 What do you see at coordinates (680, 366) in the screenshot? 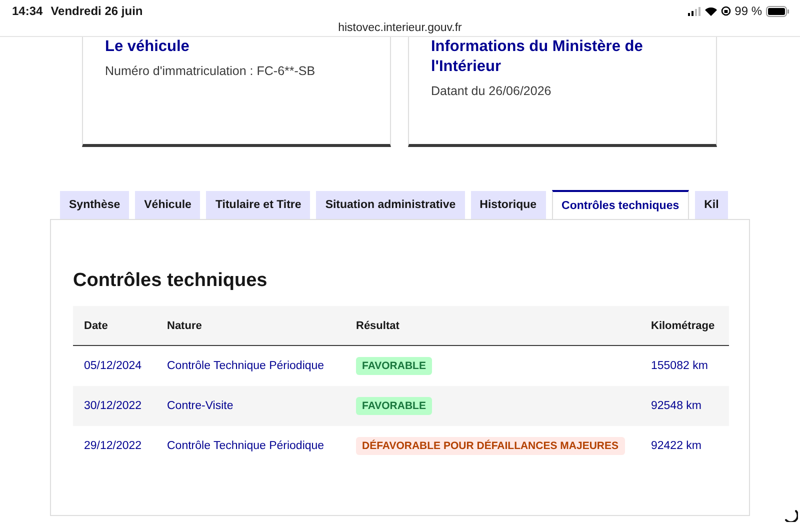
I see `mileage-cell-text: 155082 km` at bounding box center [680, 366].